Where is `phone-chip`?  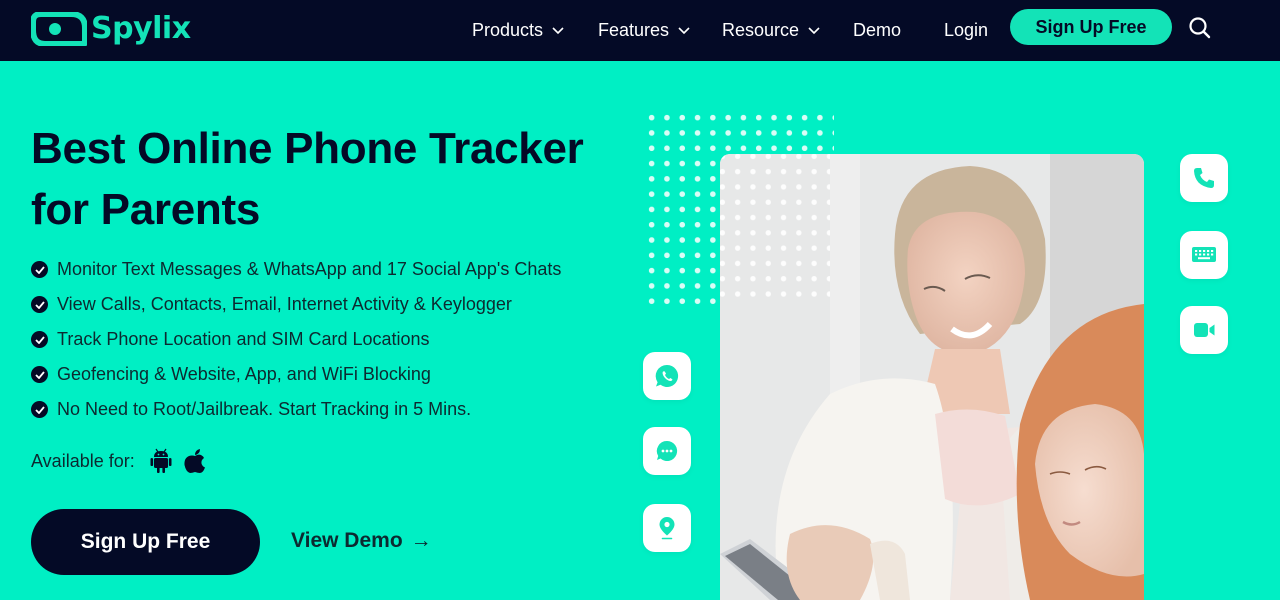
phone-chip is located at coordinates (1204, 178).